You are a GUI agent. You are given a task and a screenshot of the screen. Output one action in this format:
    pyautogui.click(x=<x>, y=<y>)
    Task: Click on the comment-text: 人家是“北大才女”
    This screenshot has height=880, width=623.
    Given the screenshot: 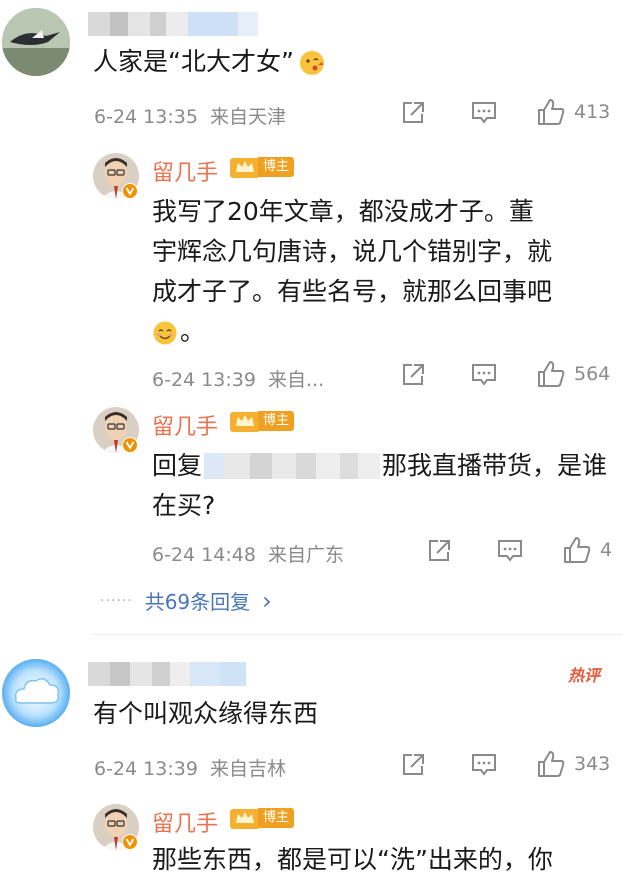 What is the action you would take?
    pyautogui.click(x=209, y=62)
    